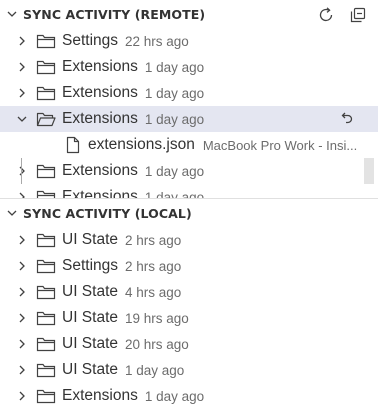  I want to click on local-pane-header: SYNC ACTIVITY (LOCAL), so click(189, 213).